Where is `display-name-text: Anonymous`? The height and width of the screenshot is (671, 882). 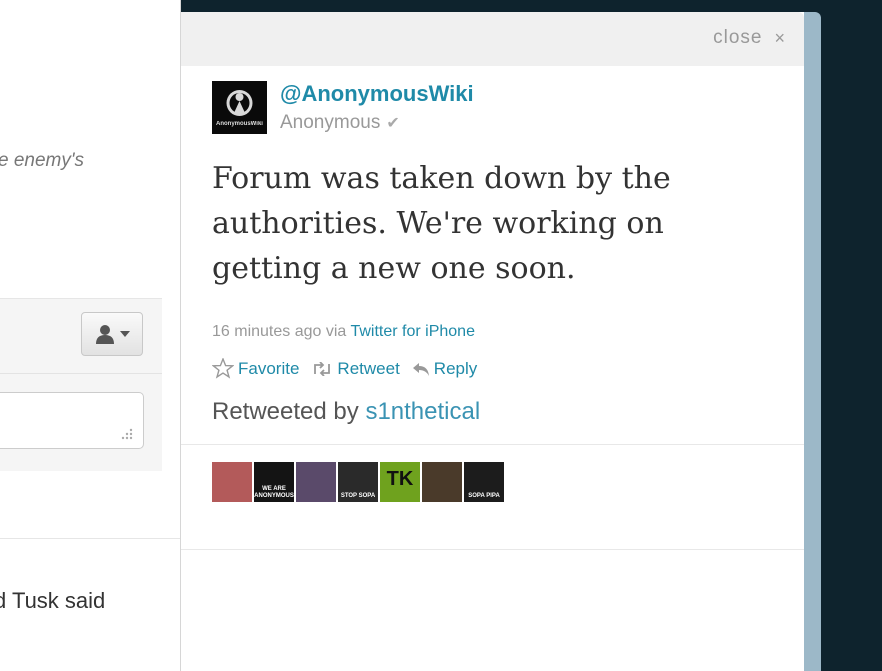 display-name-text: Anonymous is located at coordinates (330, 122).